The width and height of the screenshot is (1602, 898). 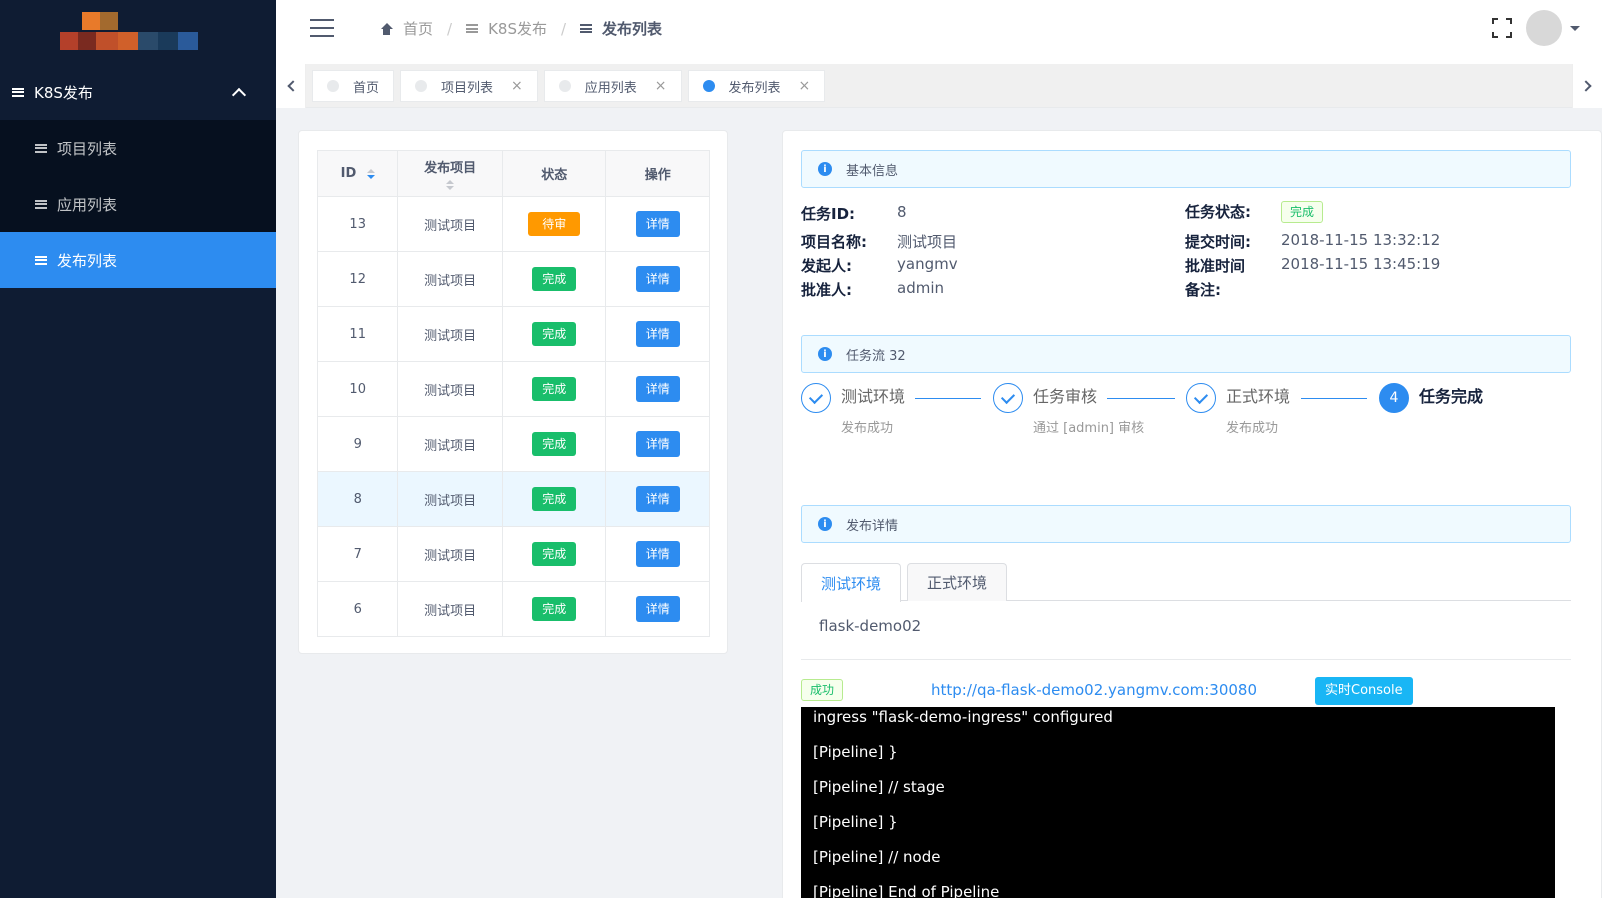 What do you see at coordinates (870, 626) in the screenshot?
I see `app-name: flask-demo02` at bounding box center [870, 626].